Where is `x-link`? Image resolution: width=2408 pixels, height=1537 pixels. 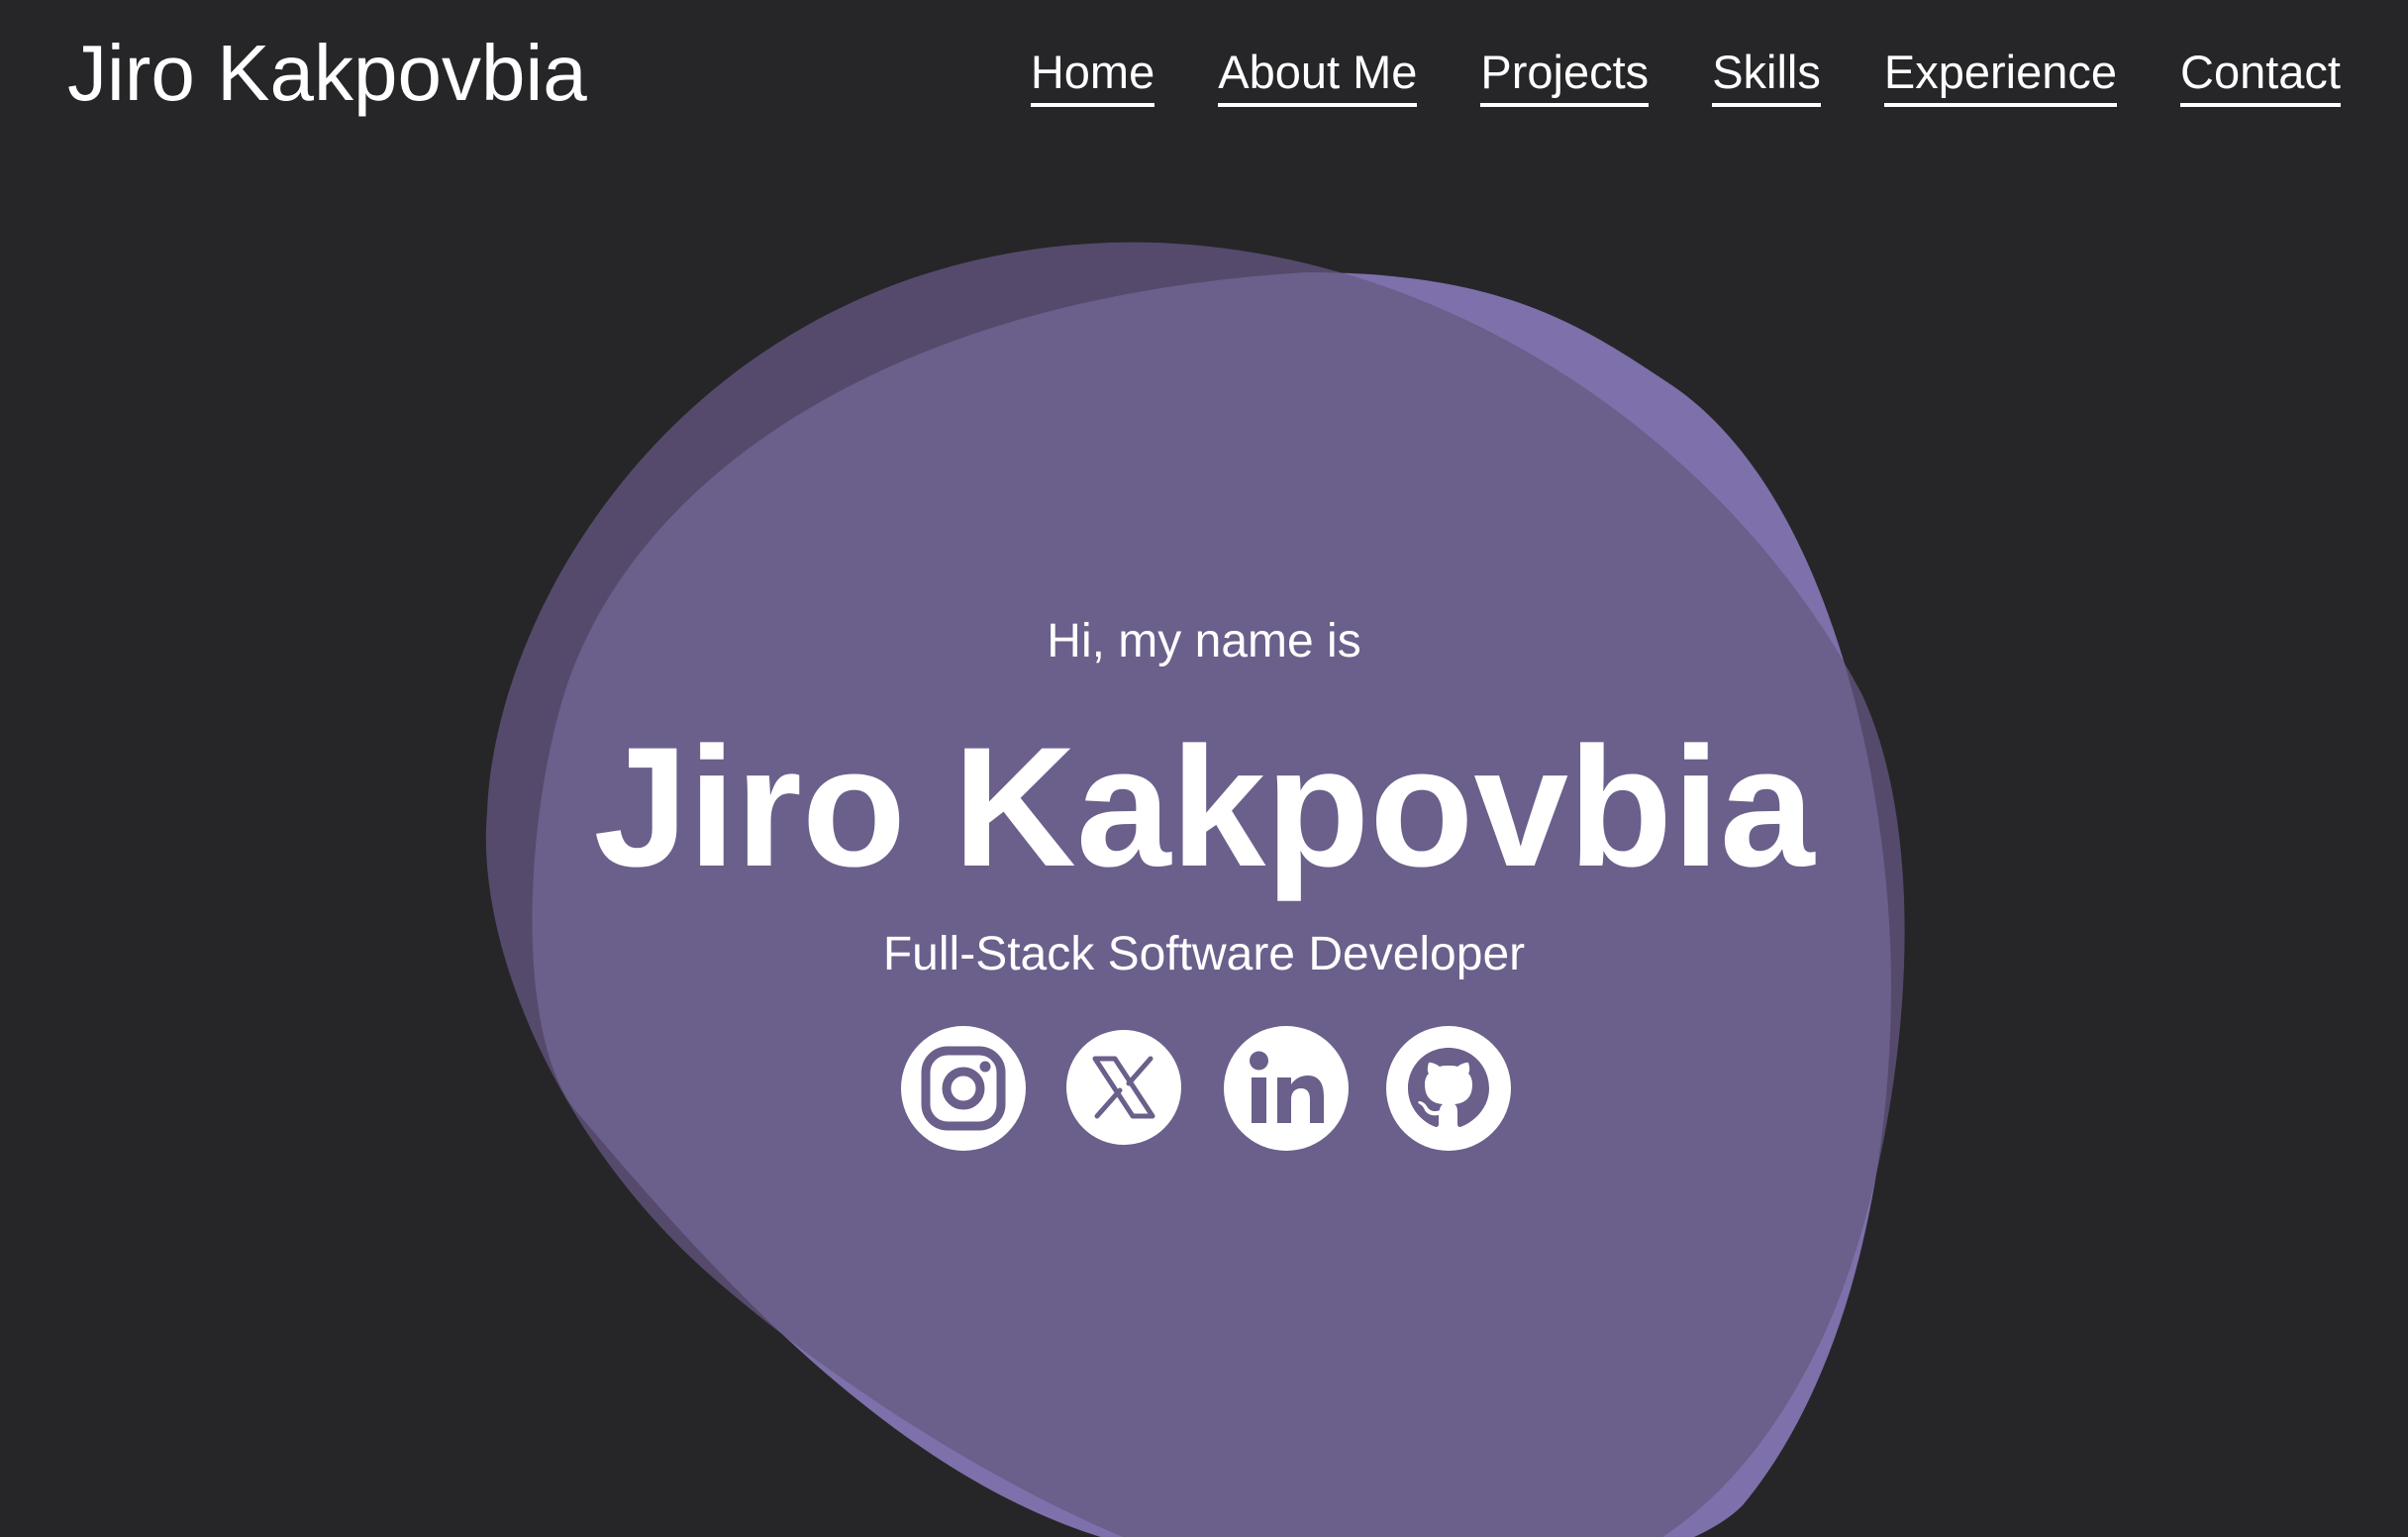
x-link is located at coordinates (1123, 1087).